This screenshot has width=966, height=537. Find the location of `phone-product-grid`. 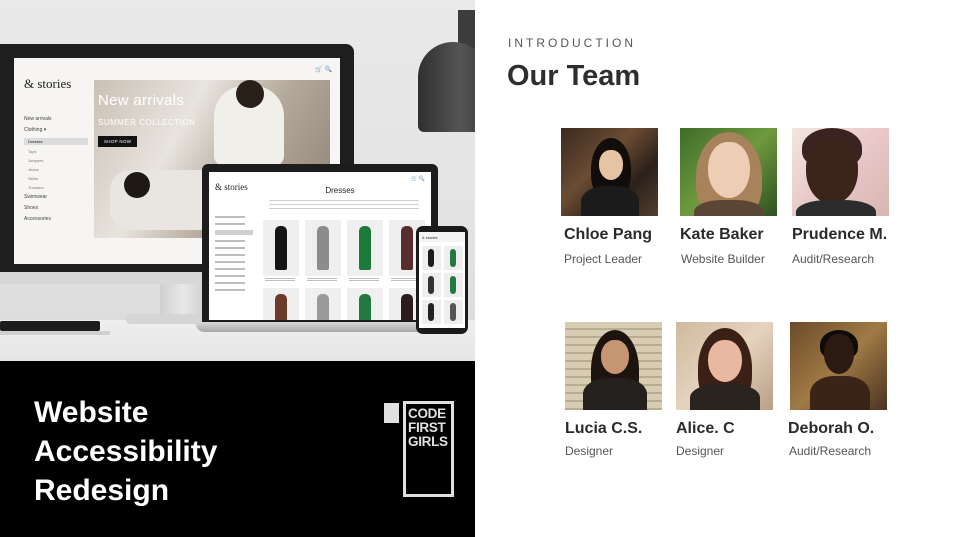

phone-product-grid is located at coordinates (442, 285).